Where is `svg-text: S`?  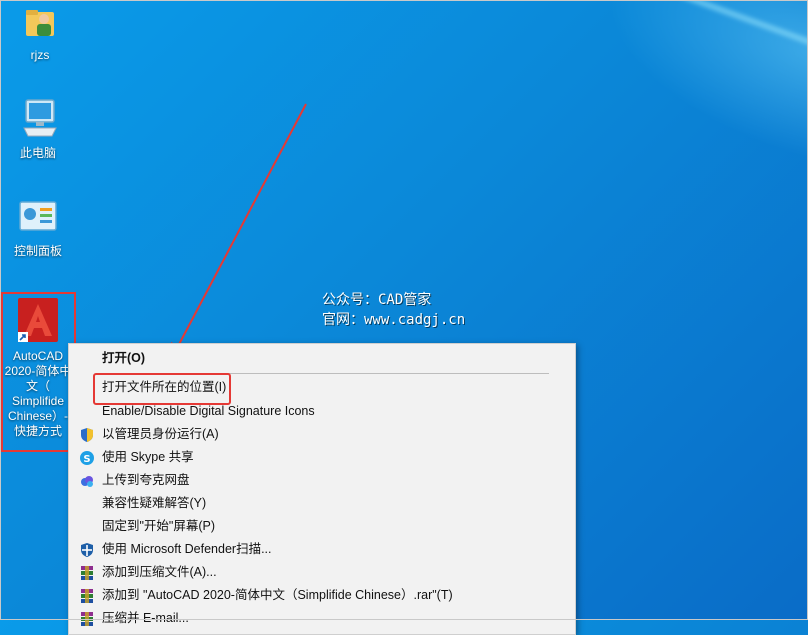 svg-text: S is located at coordinates (86, 459).